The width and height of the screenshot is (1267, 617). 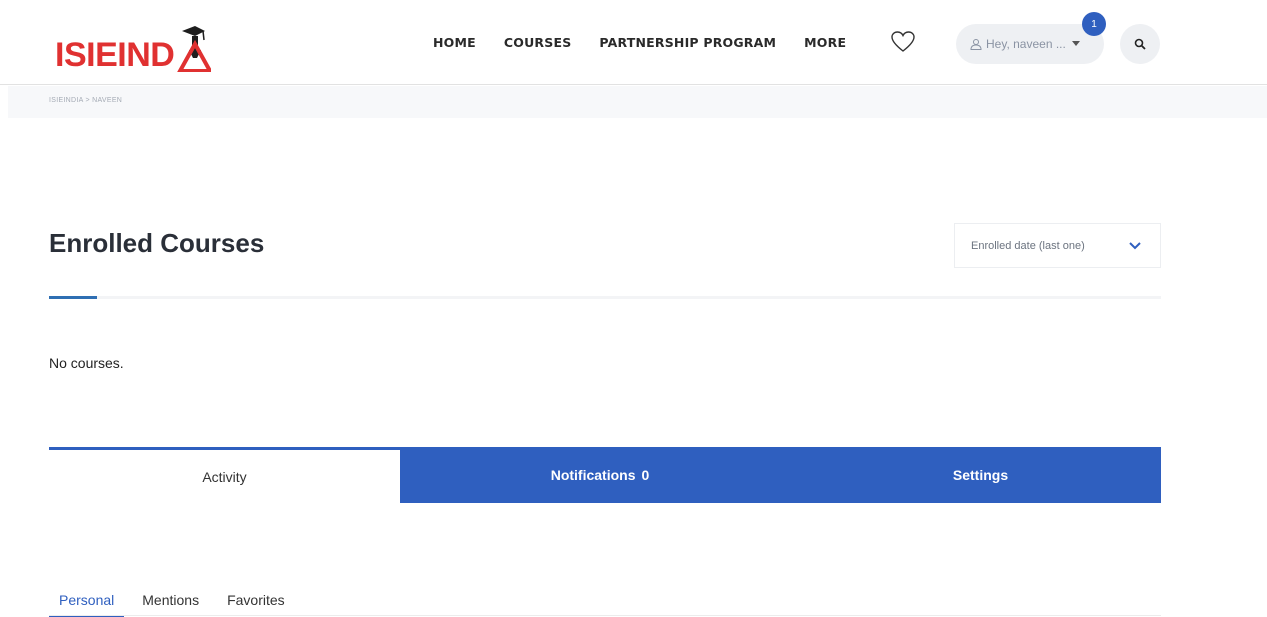 What do you see at coordinates (903, 42) in the screenshot?
I see `heart-icon` at bounding box center [903, 42].